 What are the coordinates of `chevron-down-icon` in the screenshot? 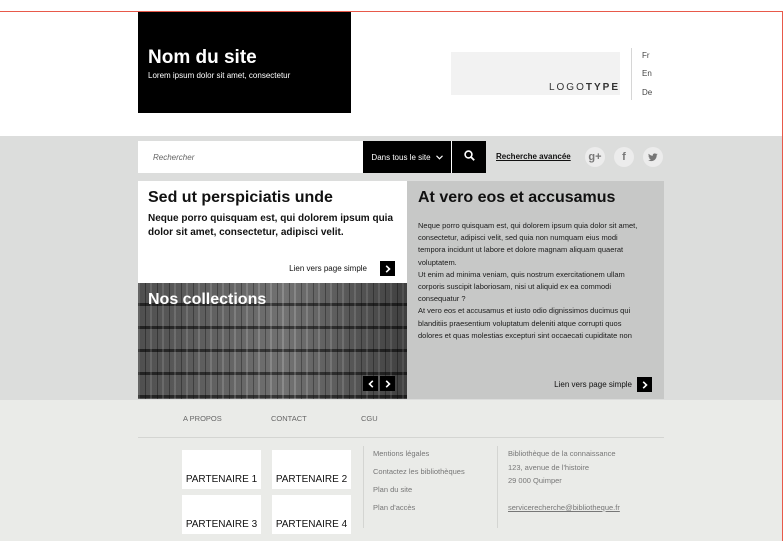 It's located at (439, 157).